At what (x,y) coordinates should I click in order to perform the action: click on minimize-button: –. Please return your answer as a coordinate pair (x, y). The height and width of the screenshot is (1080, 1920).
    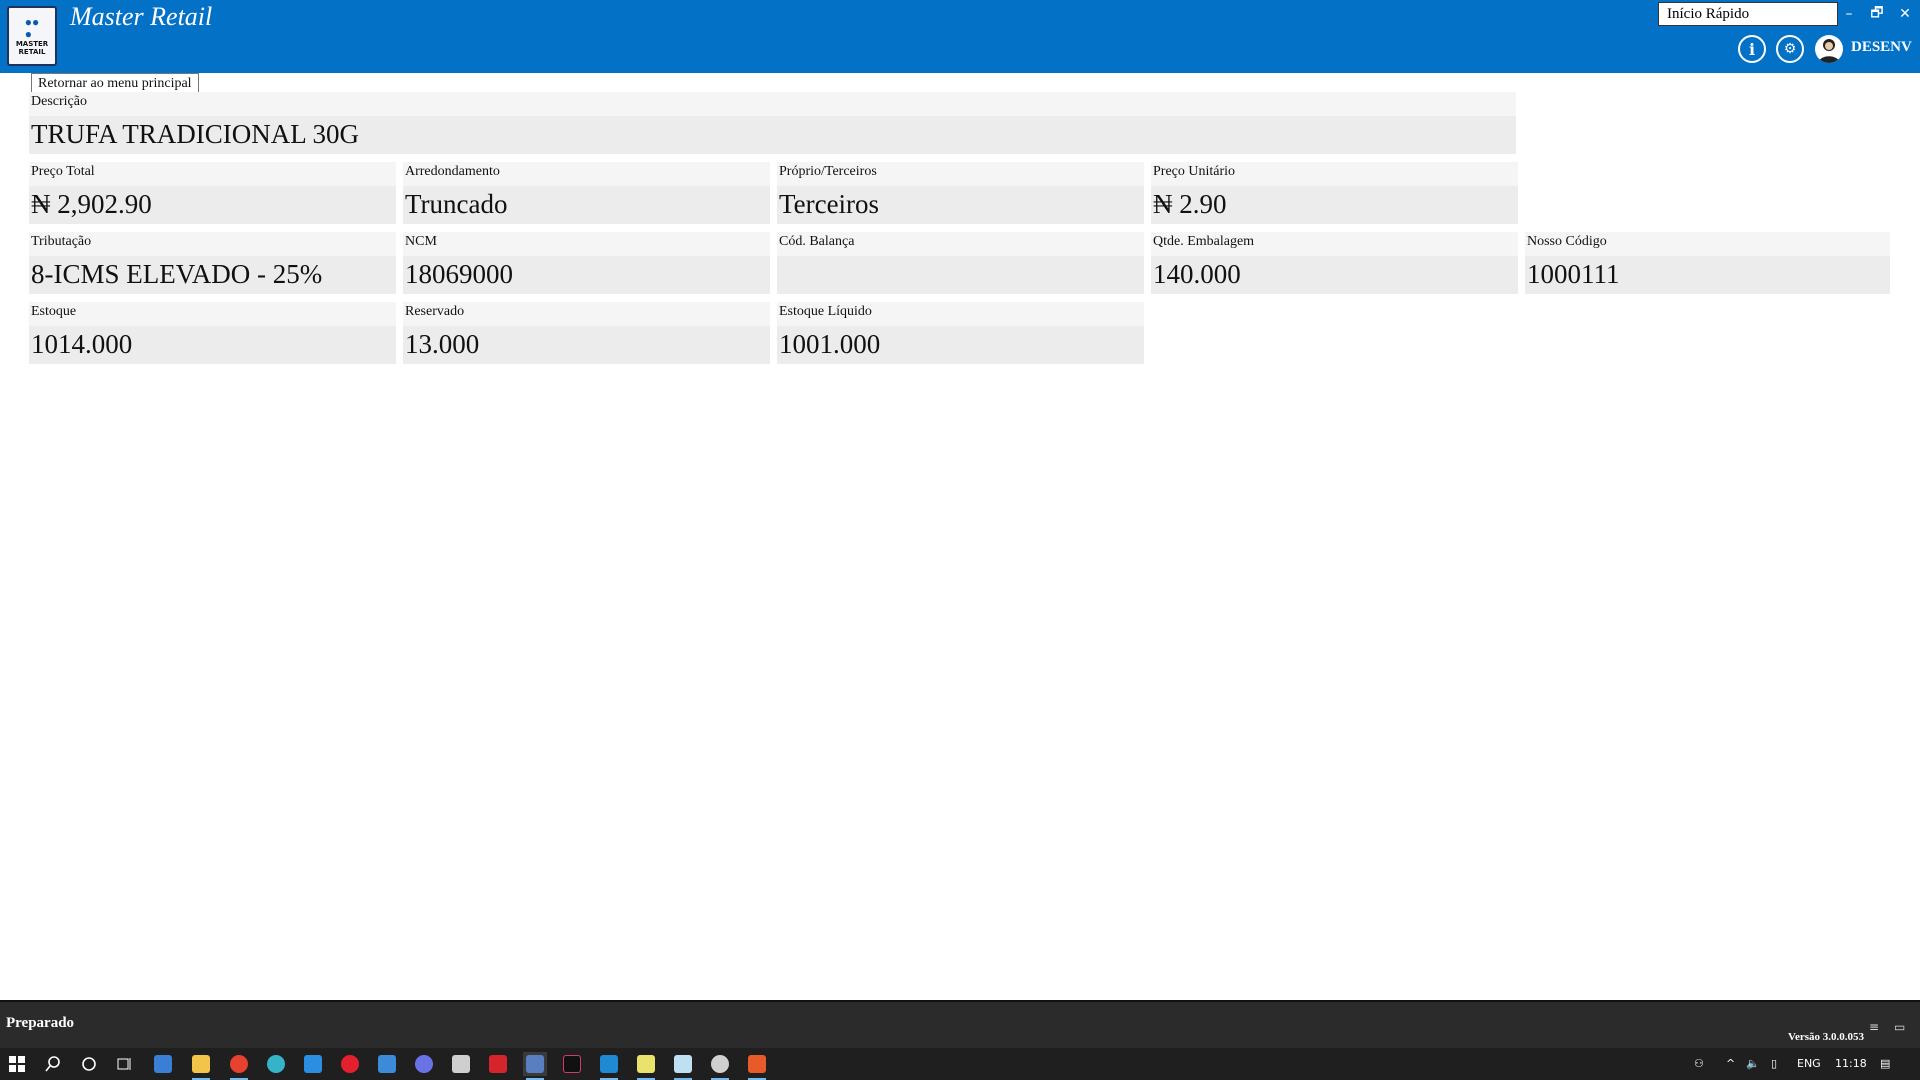
    Looking at the image, I should click on (1849, 14).